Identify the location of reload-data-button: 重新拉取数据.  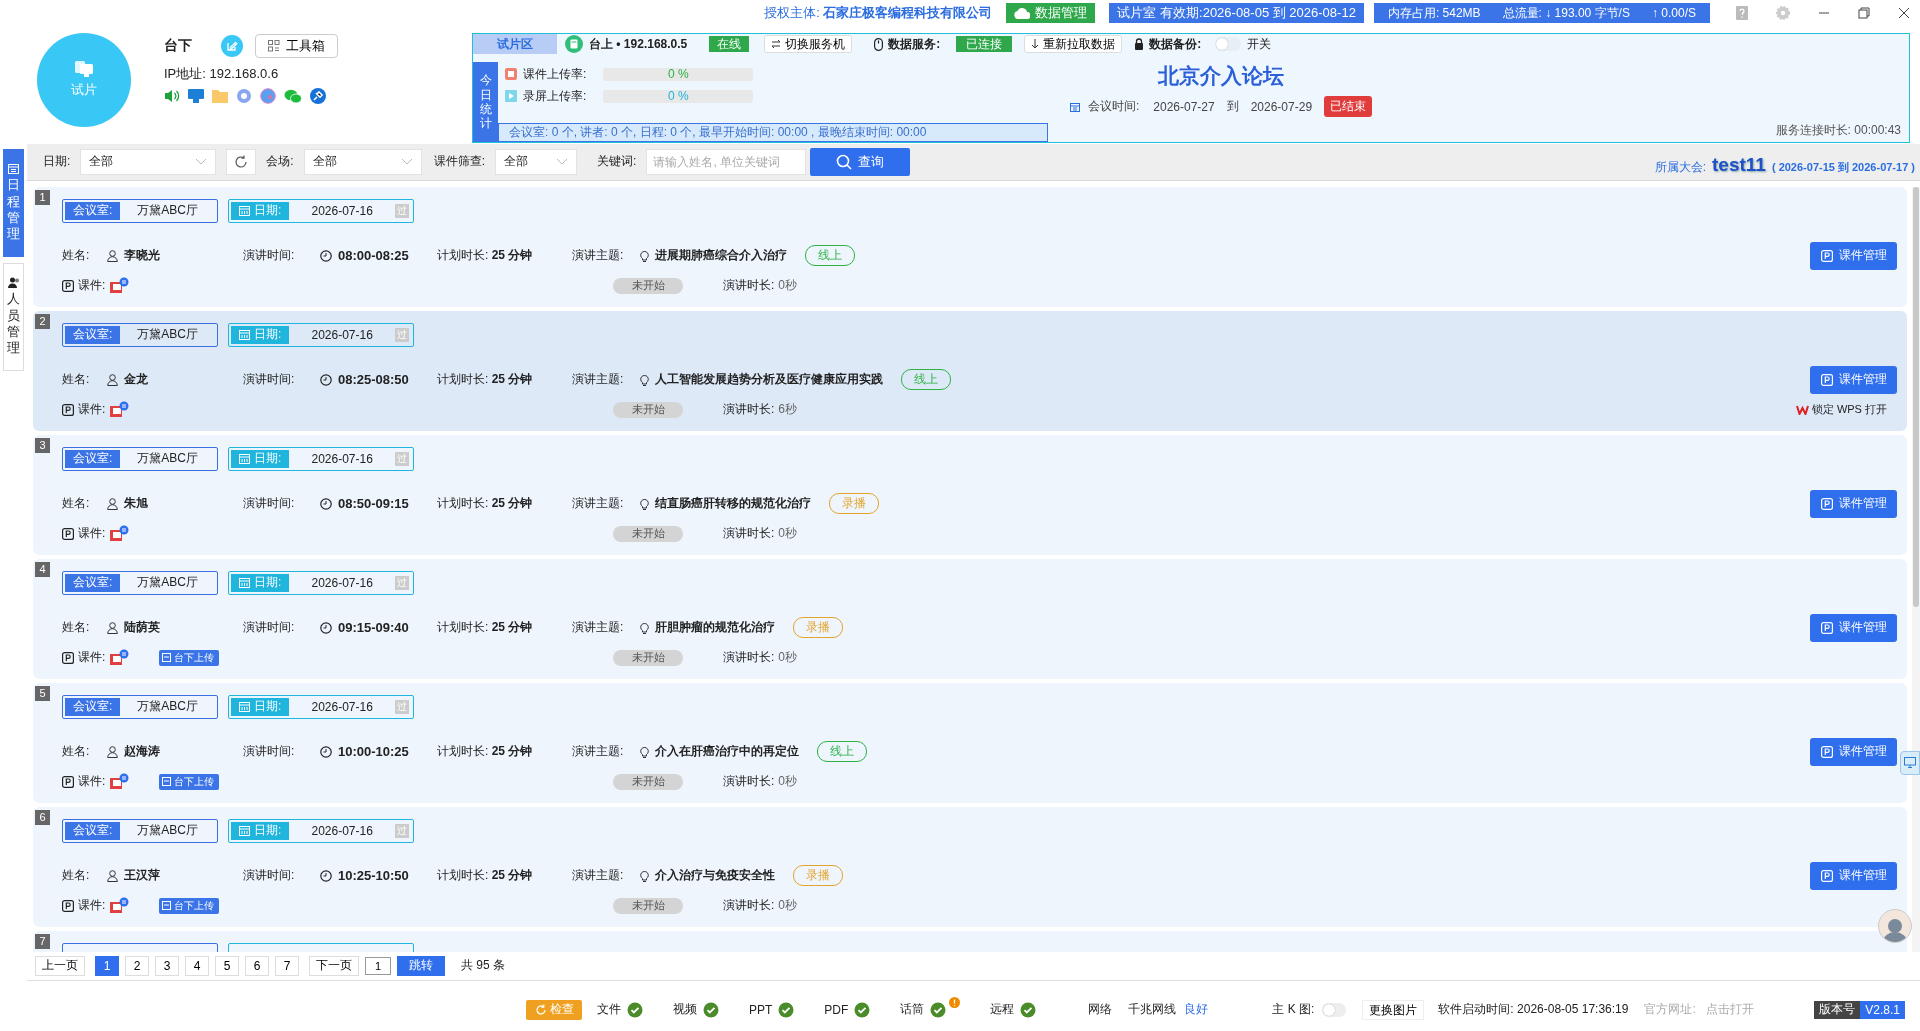
(1073, 44).